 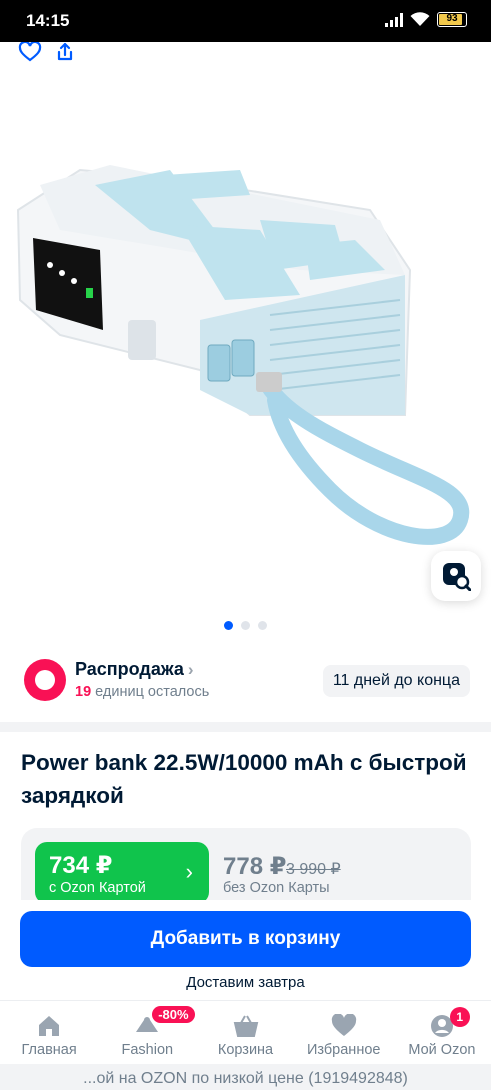 I want to click on sale-remaining: 19 единиц осталось, so click(x=142, y=692).